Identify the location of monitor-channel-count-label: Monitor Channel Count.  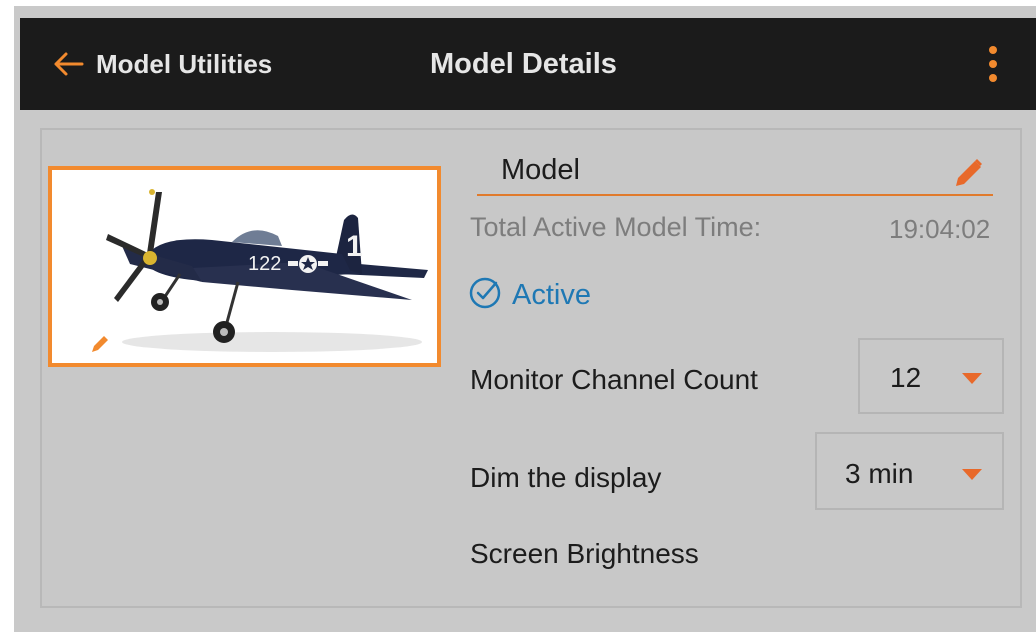
(614, 379).